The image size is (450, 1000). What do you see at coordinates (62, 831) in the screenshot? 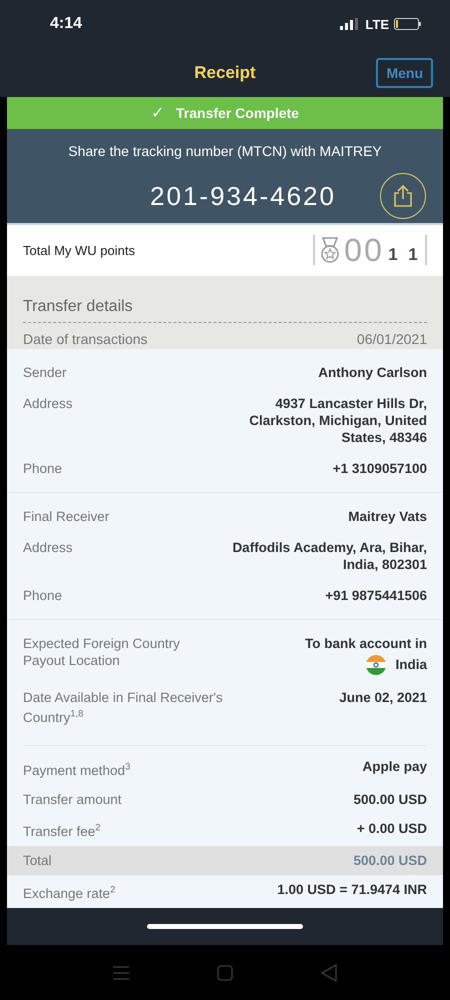
I see `row-label: Transfer fee$^{2}$` at bounding box center [62, 831].